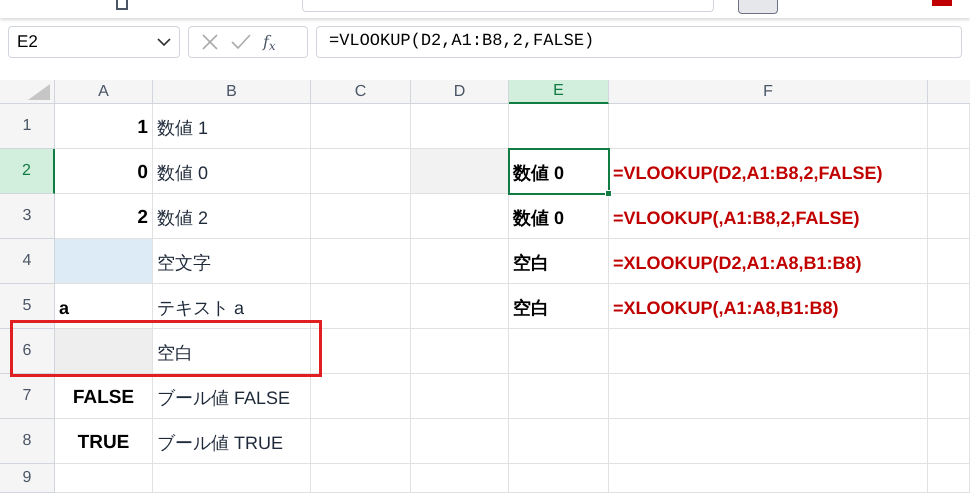  What do you see at coordinates (768, 92) in the screenshot?
I see `column-header: F` at bounding box center [768, 92].